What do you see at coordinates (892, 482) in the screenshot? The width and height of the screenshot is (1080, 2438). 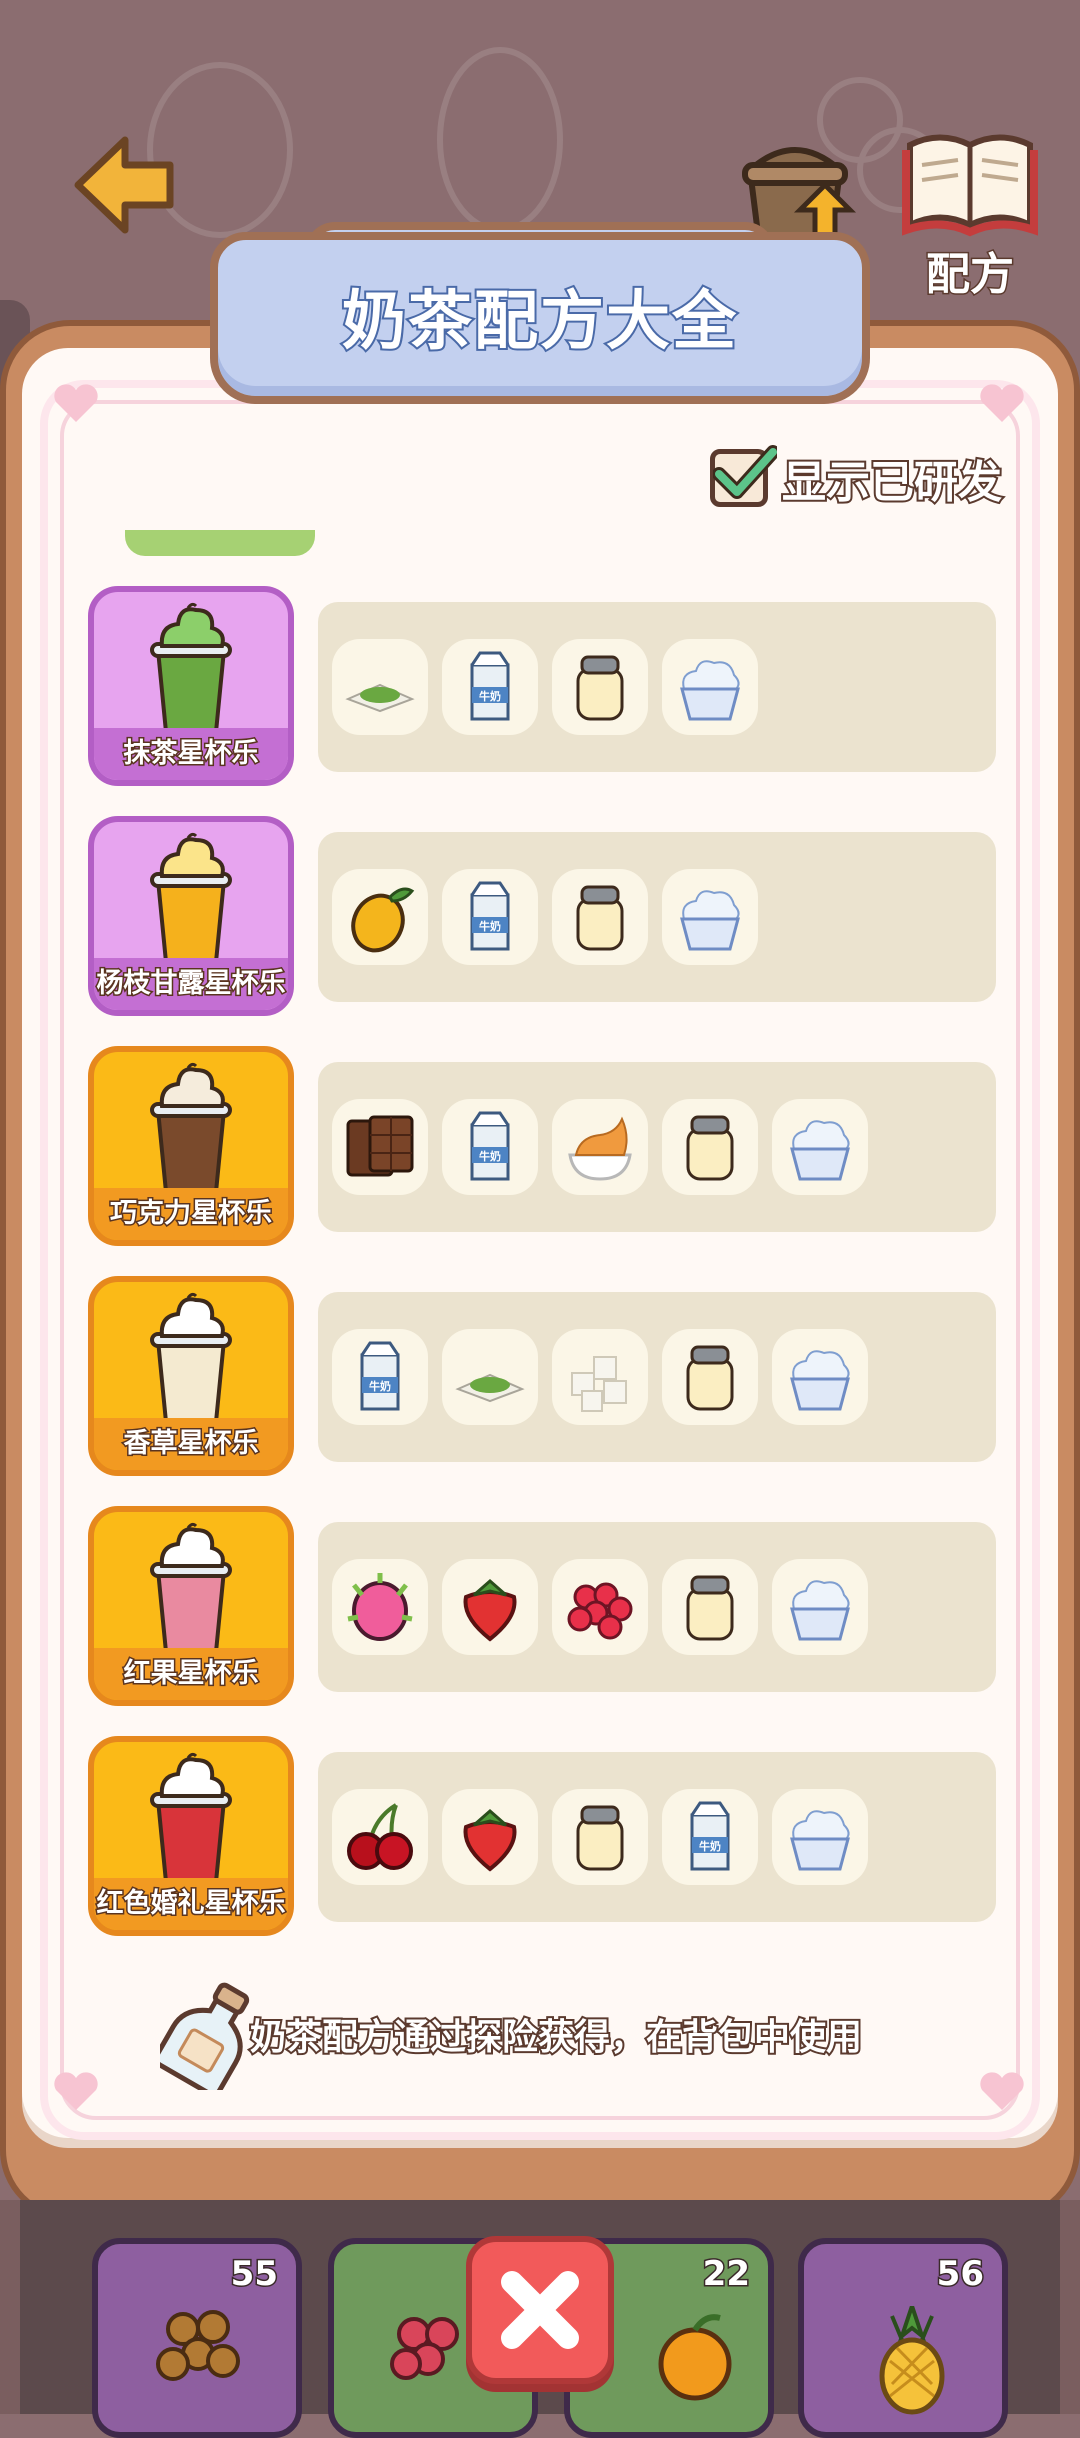 I see `show-developed-label: 显示已研发` at bounding box center [892, 482].